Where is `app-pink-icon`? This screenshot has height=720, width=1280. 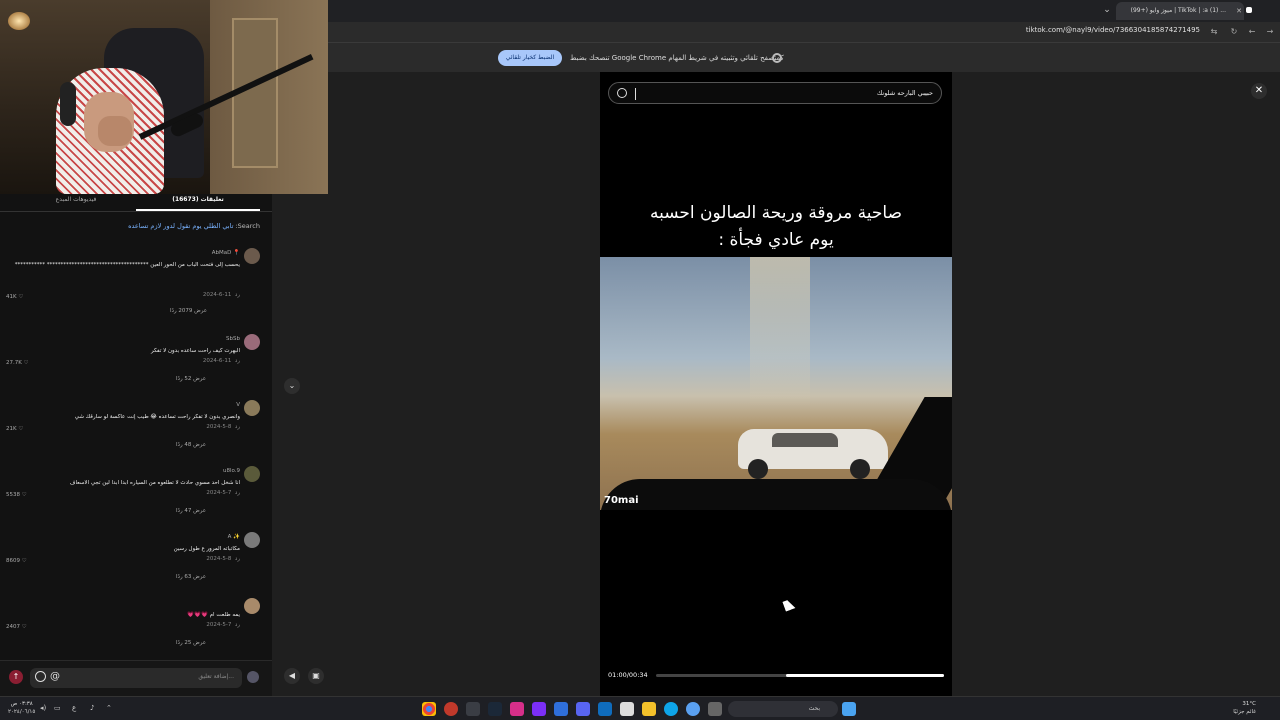
app-pink-icon is located at coordinates (517, 709).